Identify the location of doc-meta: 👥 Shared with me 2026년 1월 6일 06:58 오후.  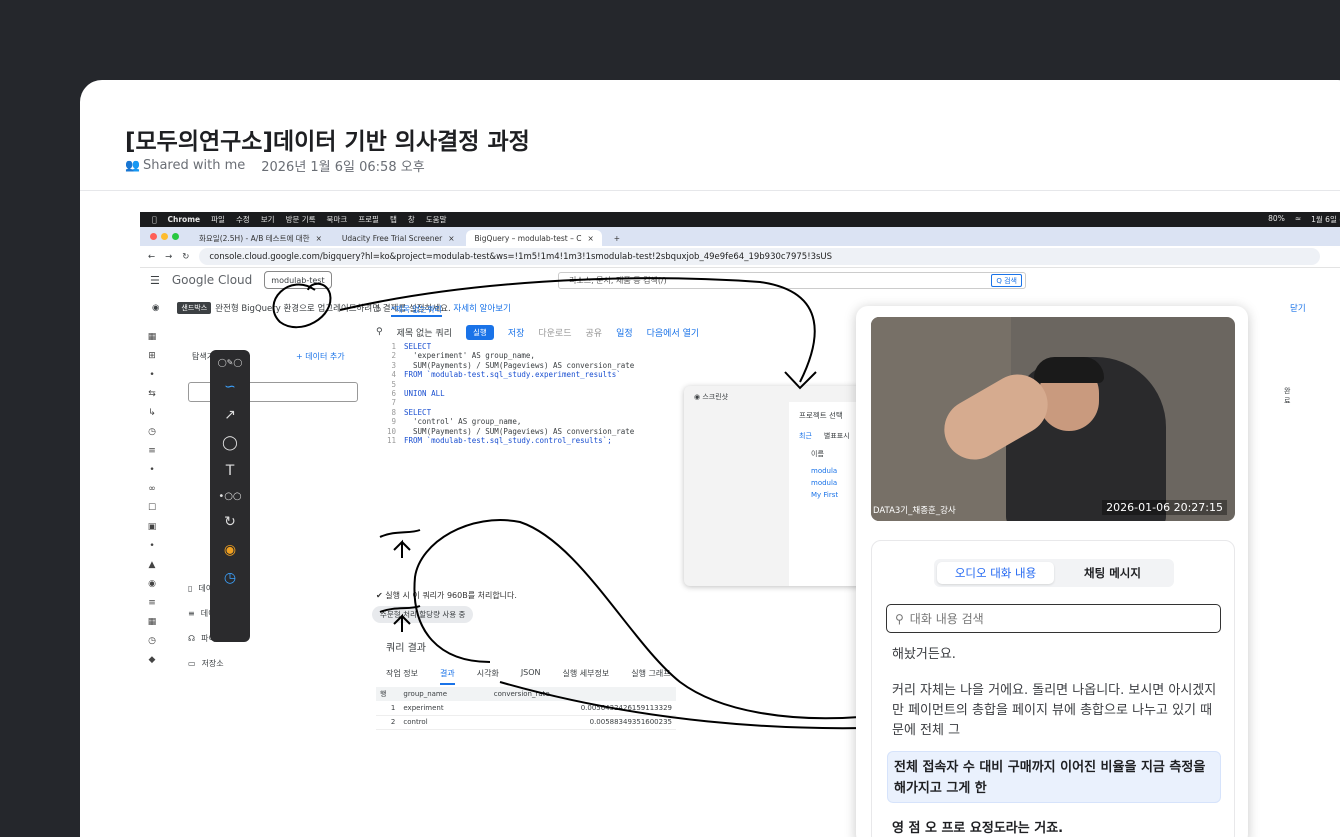
(275, 165).